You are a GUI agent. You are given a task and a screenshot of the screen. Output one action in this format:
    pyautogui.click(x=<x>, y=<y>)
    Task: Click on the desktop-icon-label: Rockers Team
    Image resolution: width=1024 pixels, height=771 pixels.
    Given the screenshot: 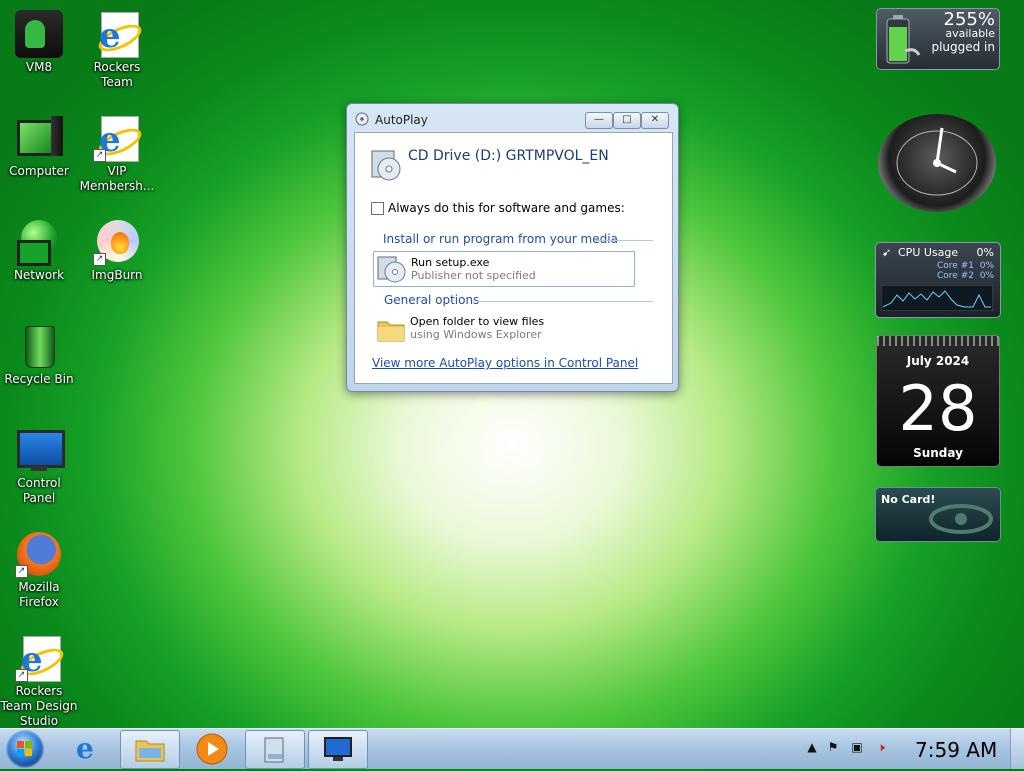 What is the action you would take?
    pyautogui.click(x=117, y=74)
    